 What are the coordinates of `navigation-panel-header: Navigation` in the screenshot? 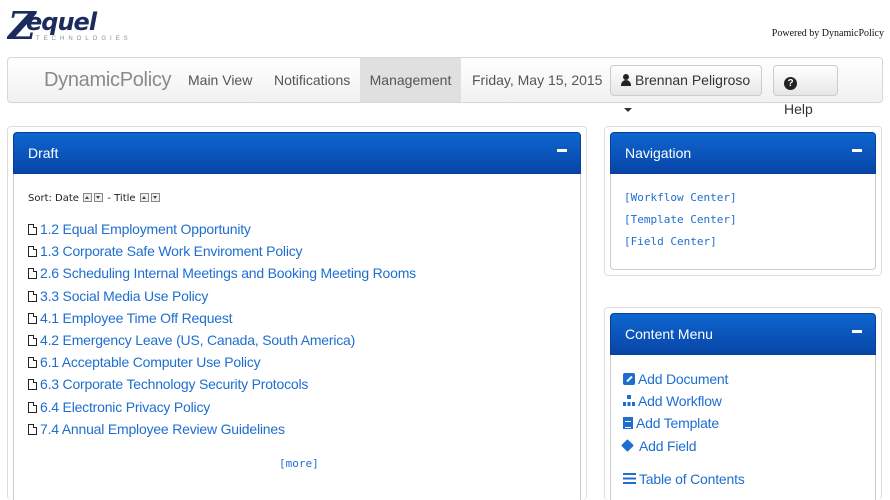 It's located at (743, 153).